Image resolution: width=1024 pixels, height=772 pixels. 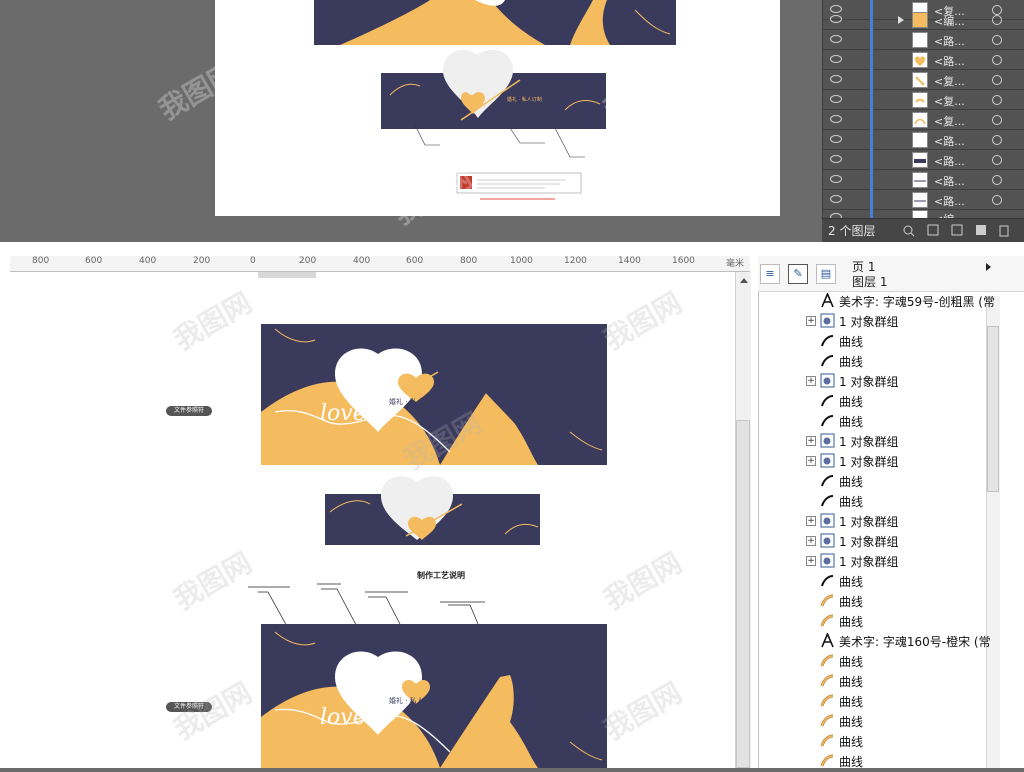 What do you see at coordinates (189, 411) in the screenshot?
I see `side-label-1: 文件参照符` at bounding box center [189, 411].